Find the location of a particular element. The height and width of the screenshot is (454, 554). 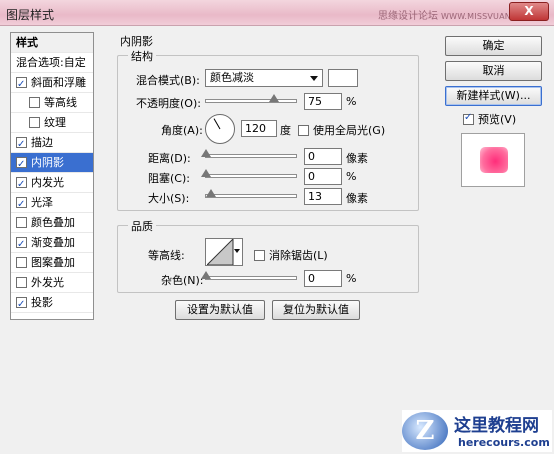

noise-label: 杂色(N): is located at coordinates (182, 280).